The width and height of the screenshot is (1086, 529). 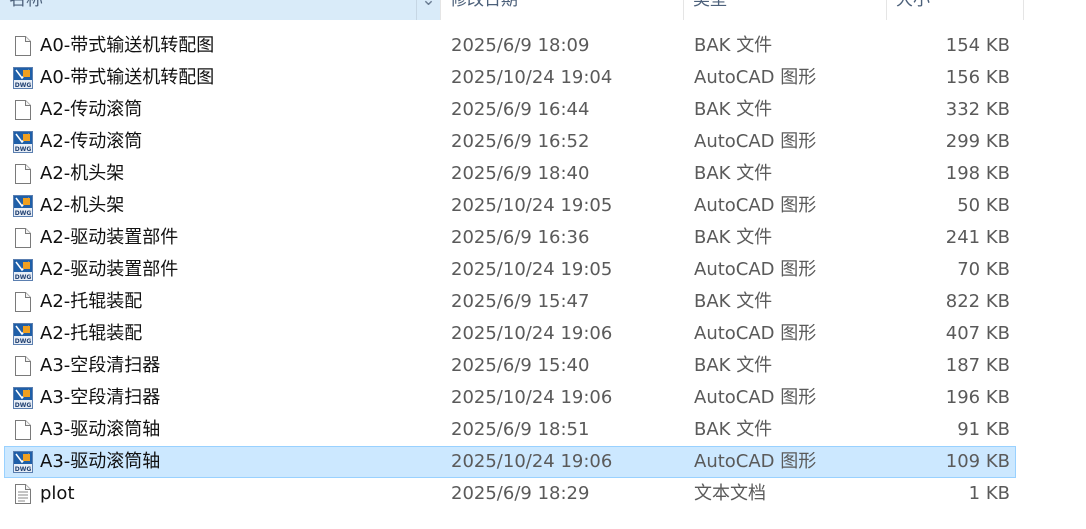 What do you see at coordinates (977, 461) in the screenshot?
I see `file-size: 109 KB` at bounding box center [977, 461].